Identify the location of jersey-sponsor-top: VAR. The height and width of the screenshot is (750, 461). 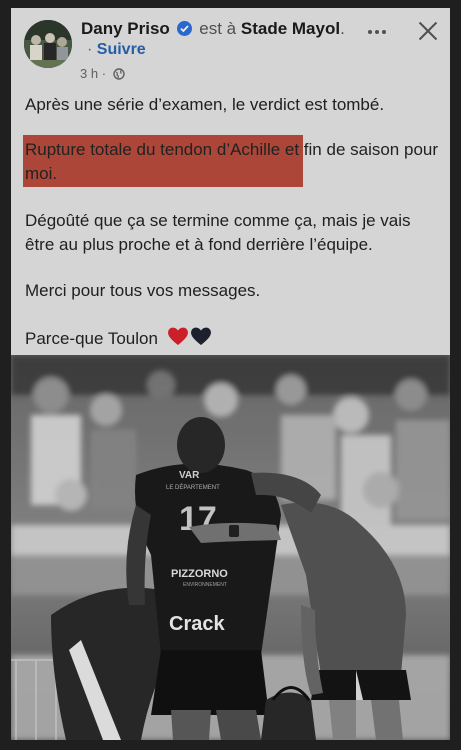
(189, 475).